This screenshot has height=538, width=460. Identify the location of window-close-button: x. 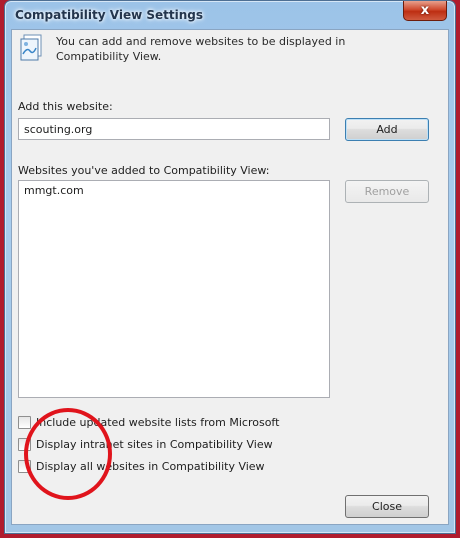
(425, 11).